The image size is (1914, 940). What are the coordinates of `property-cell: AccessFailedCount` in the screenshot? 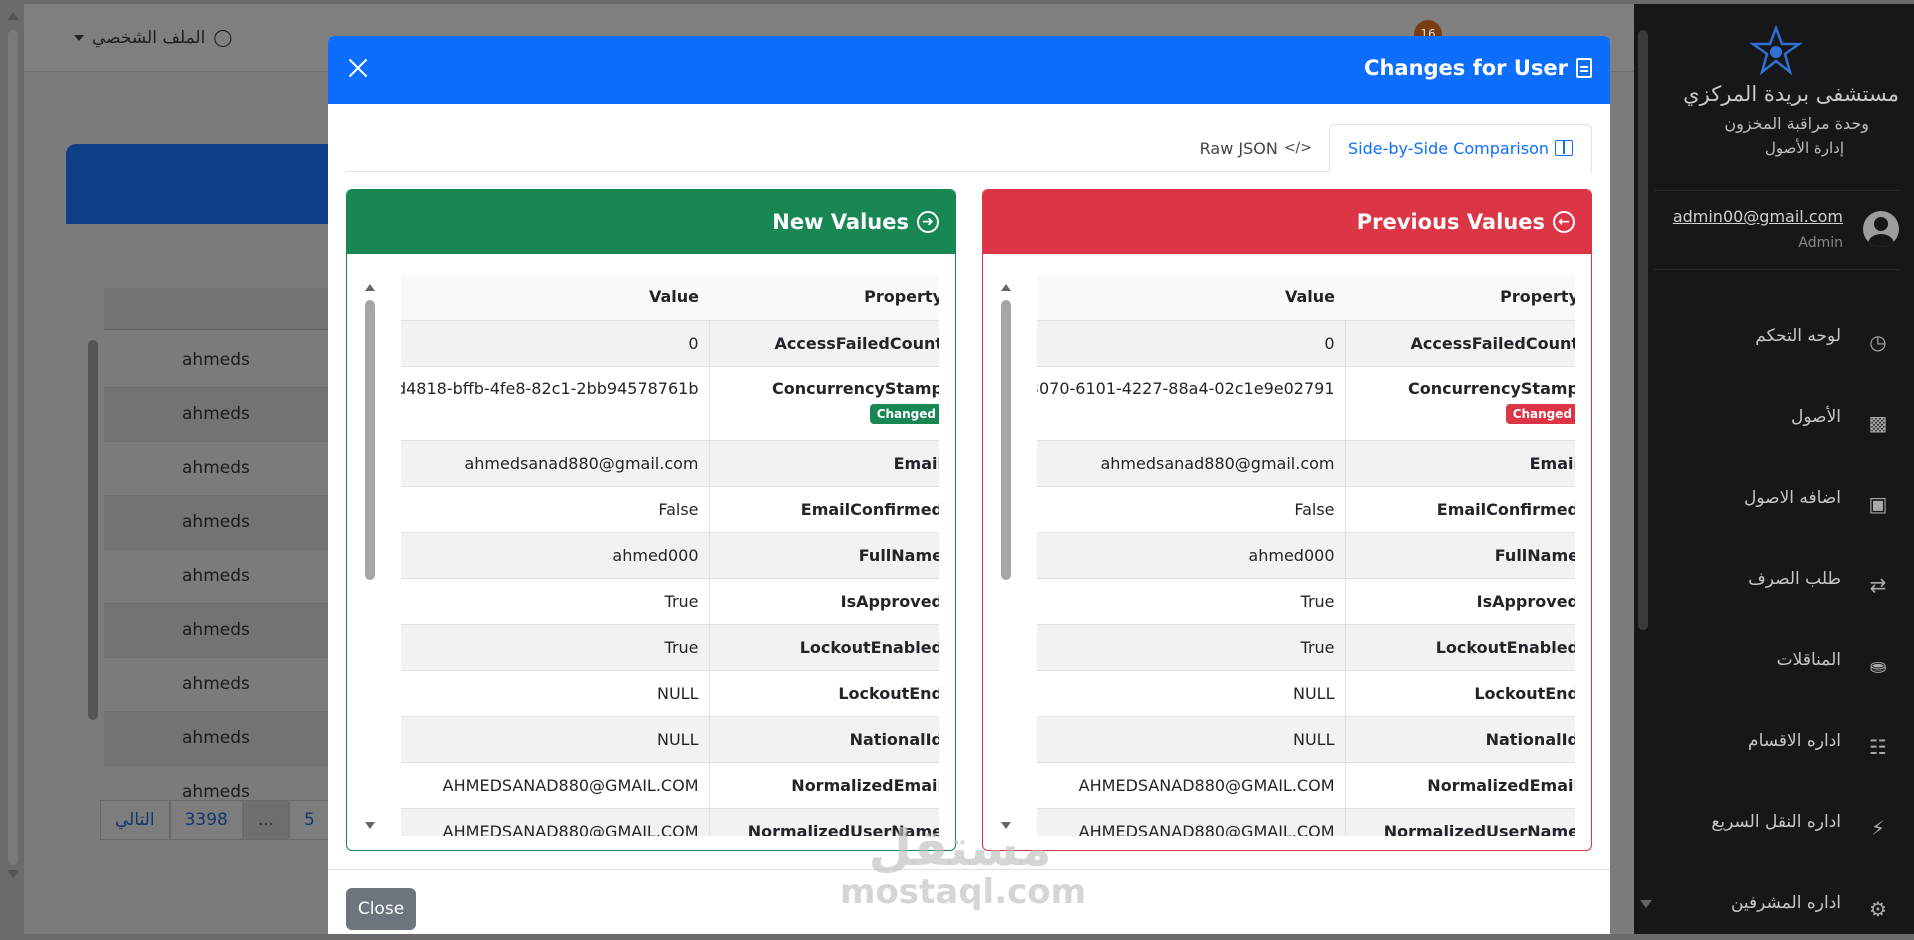 It's located at (823, 343).